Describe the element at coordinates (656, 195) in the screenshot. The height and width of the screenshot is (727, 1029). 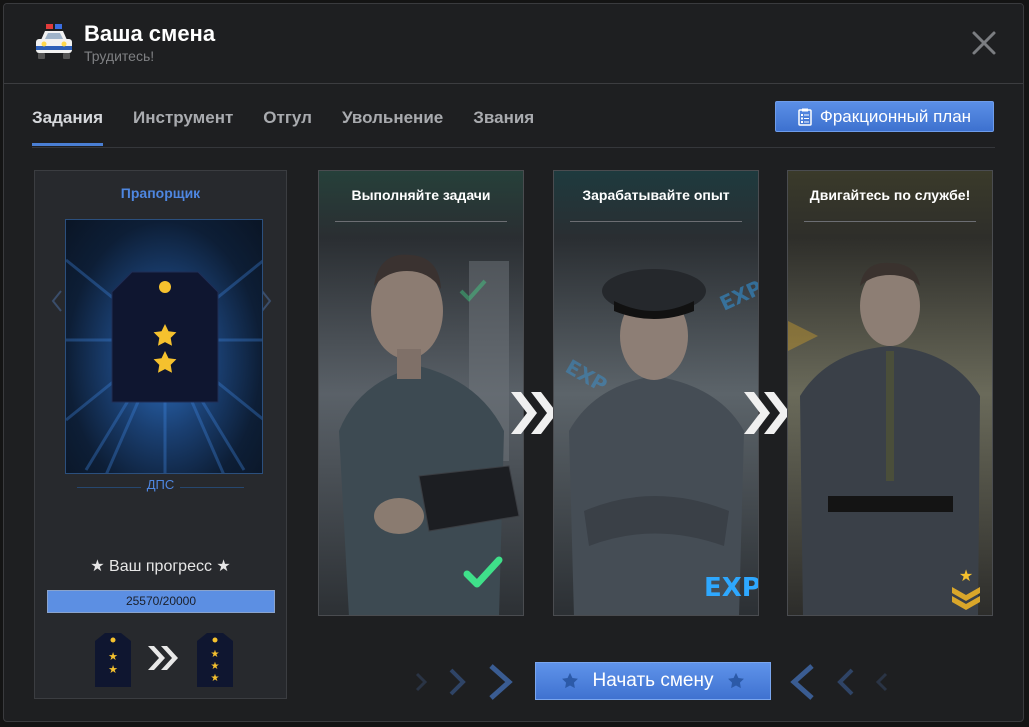
I see `card-title: Зарабатывайте опыт` at that location.